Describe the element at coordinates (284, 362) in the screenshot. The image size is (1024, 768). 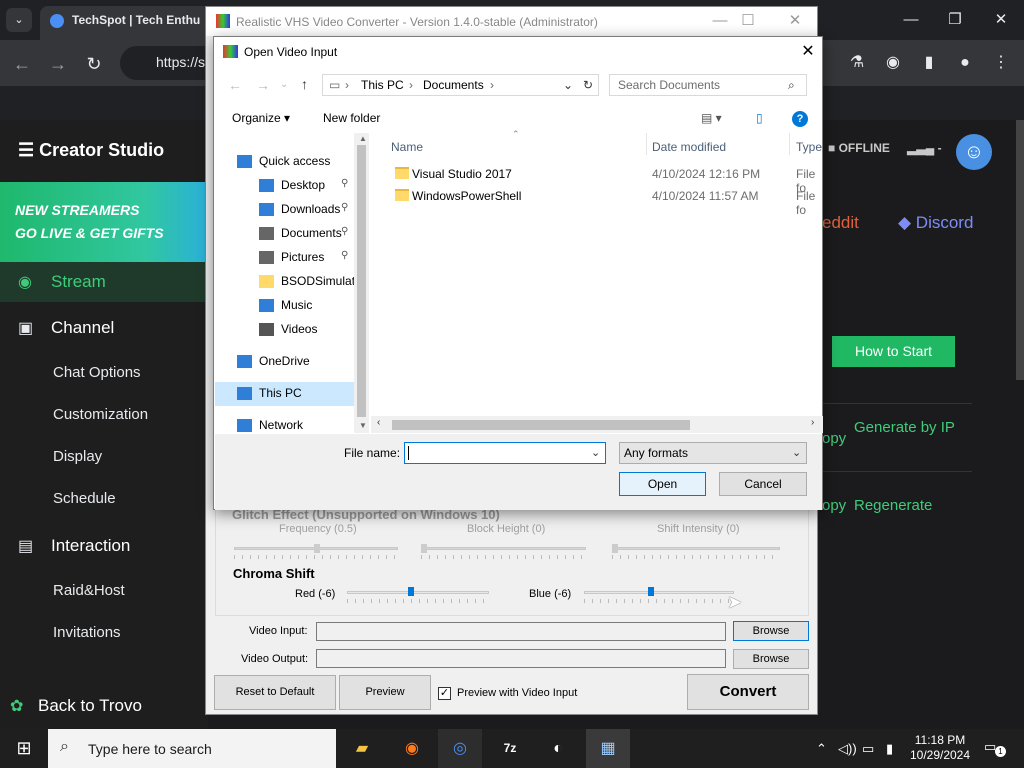
I see `nav-item-onedrive: OneDrive` at that location.